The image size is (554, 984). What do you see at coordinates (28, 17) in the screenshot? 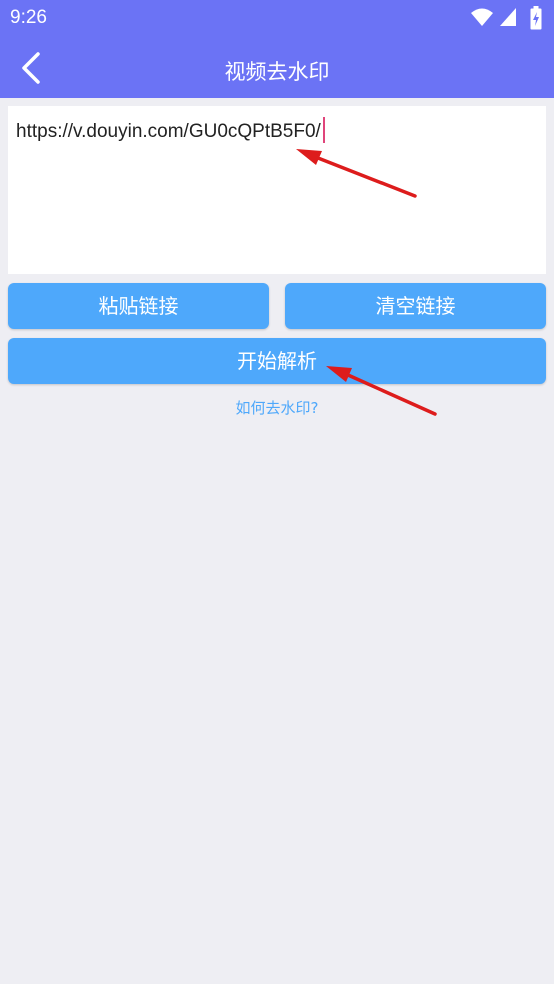
I see `status-time: 9:26` at bounding box center [28, 17].